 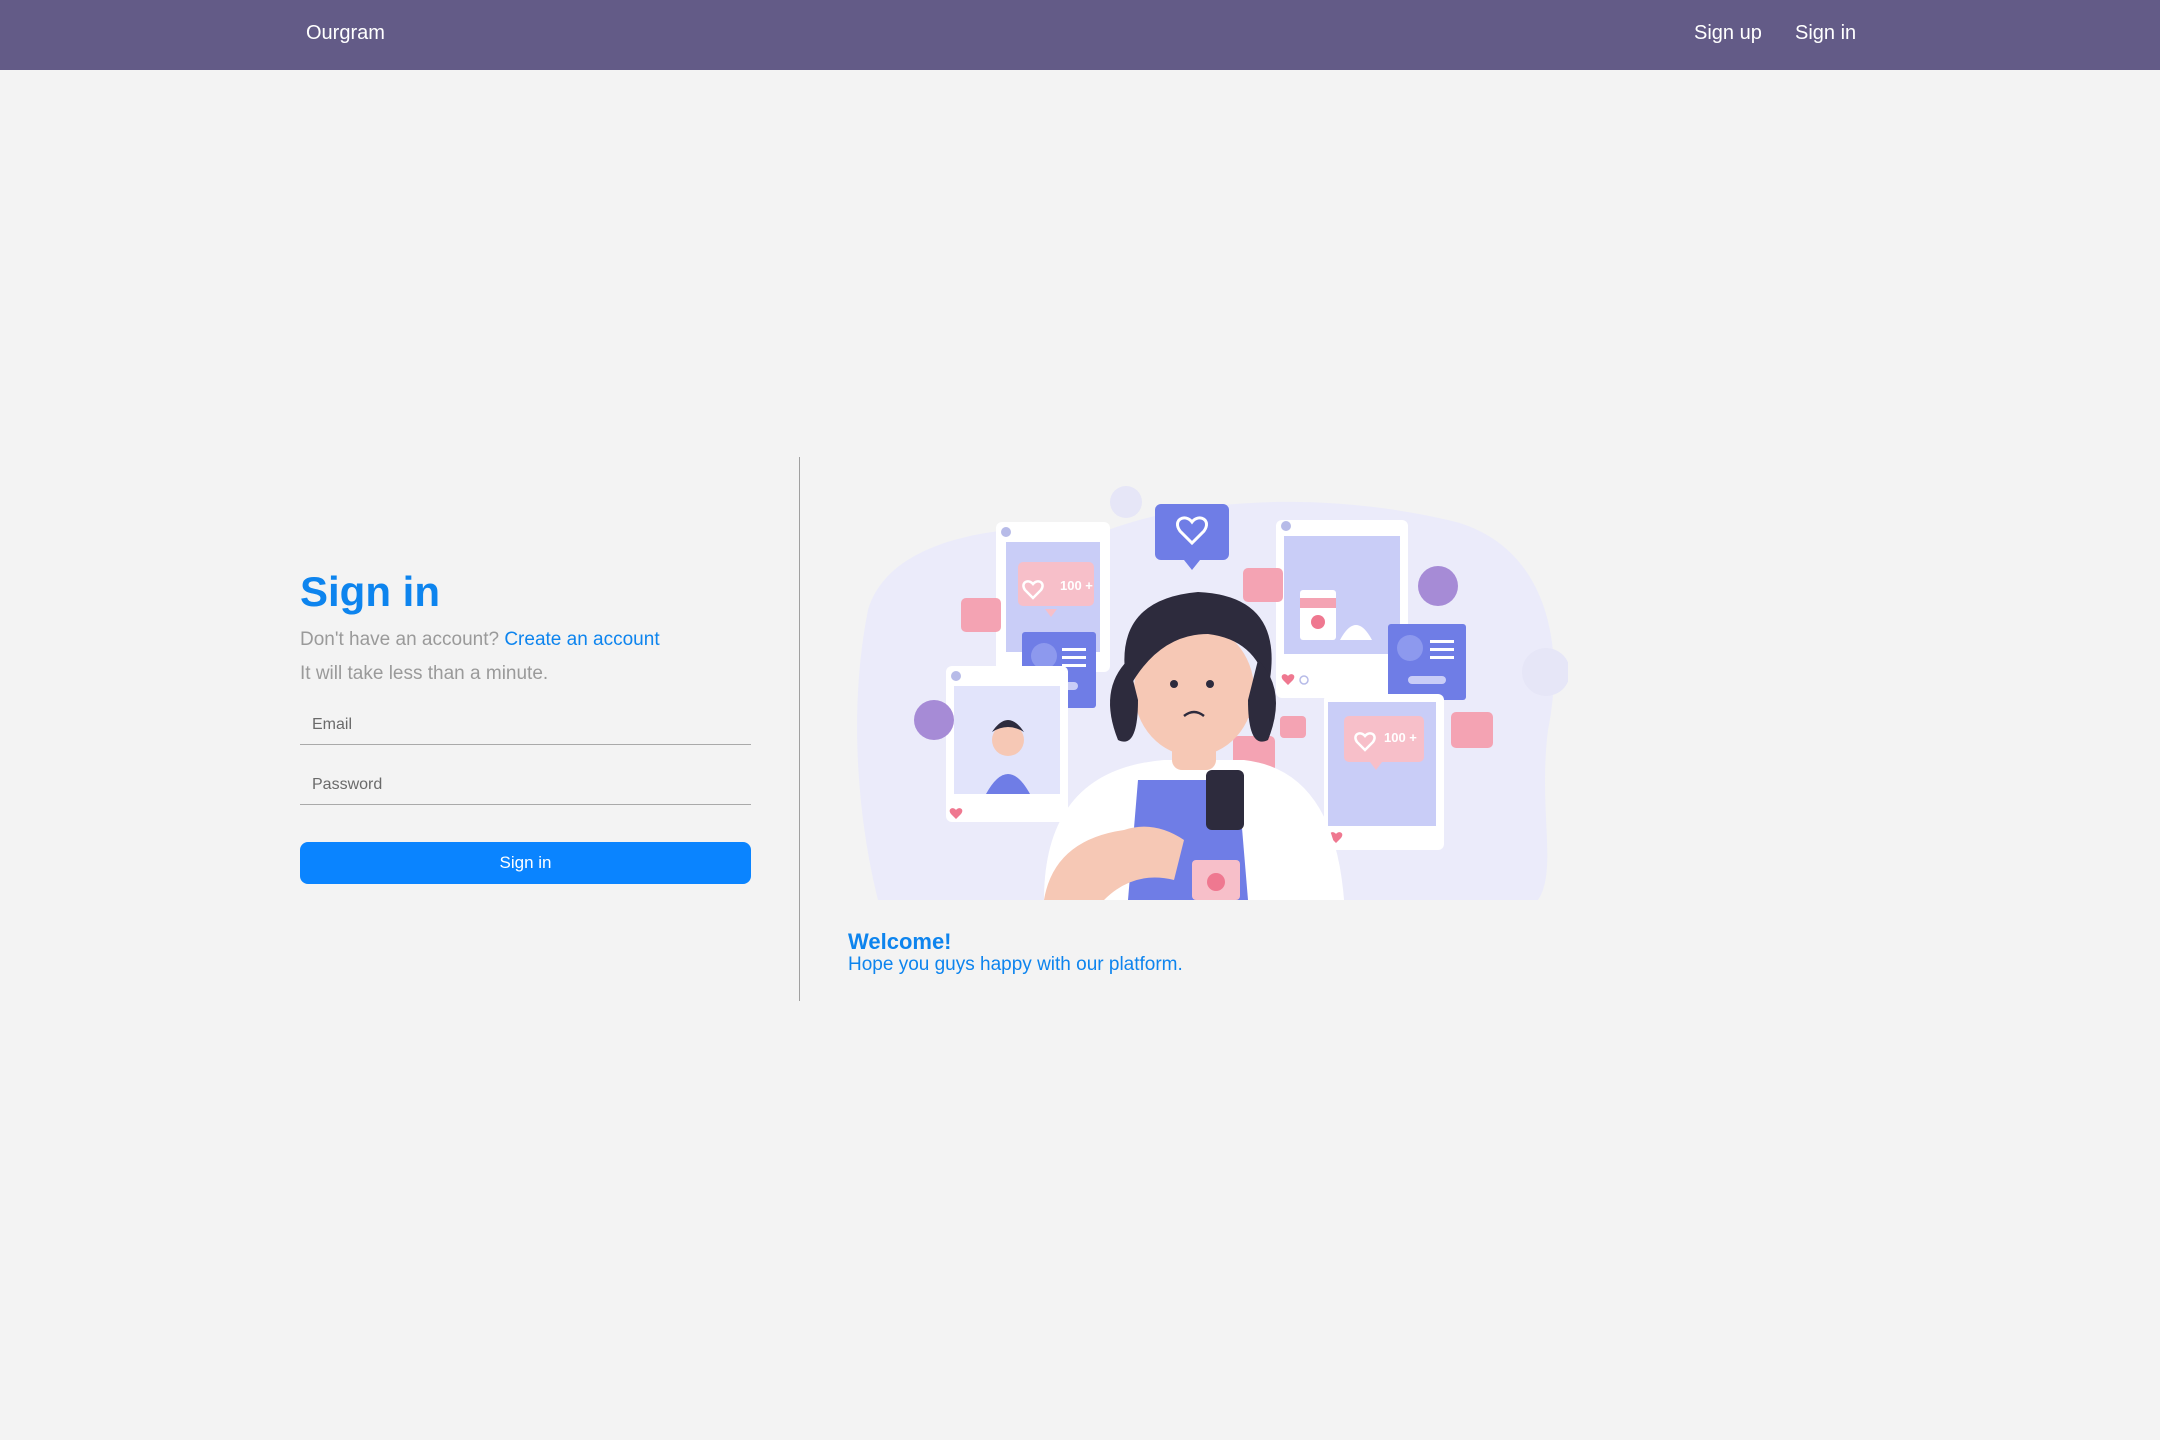 What do you see at coordinates (400, 639) in the screenshot?
I see `signup-prompt-text: Don't have an account?` at bounding box center [400, 639].